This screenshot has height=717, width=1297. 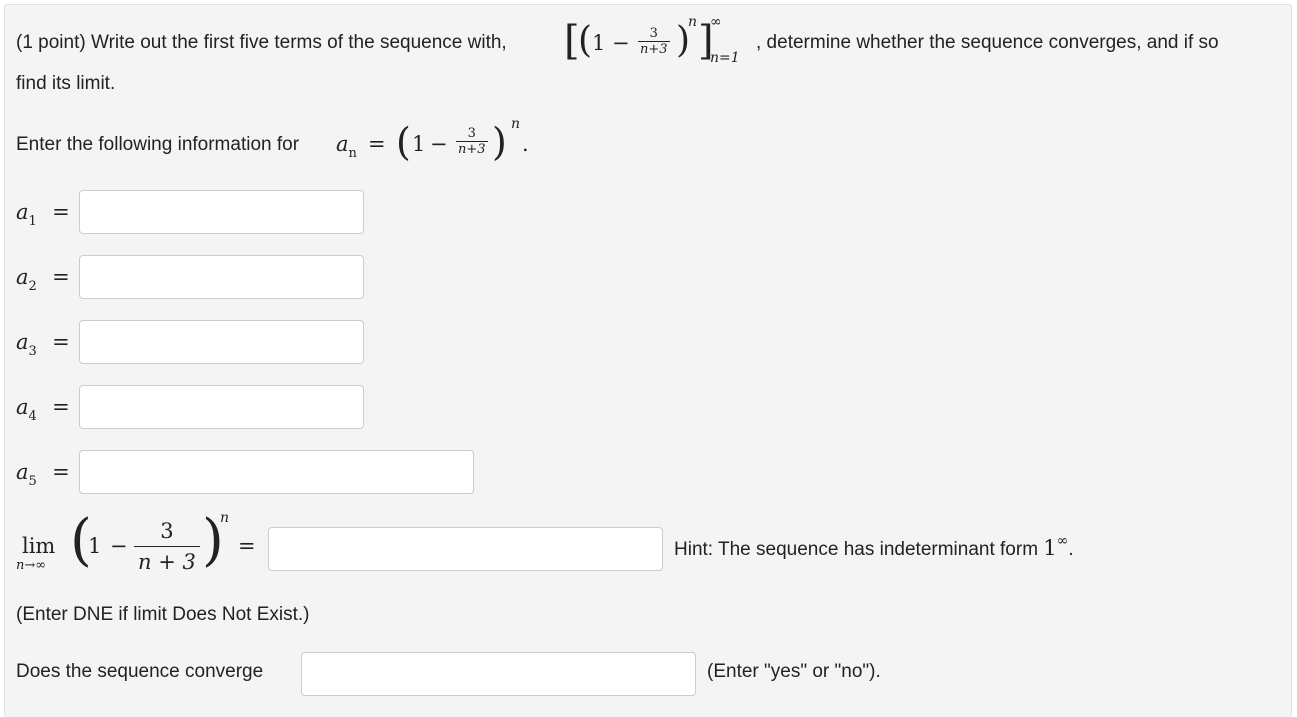 I want to click on term-a3-input, so click(x=221, y=342).